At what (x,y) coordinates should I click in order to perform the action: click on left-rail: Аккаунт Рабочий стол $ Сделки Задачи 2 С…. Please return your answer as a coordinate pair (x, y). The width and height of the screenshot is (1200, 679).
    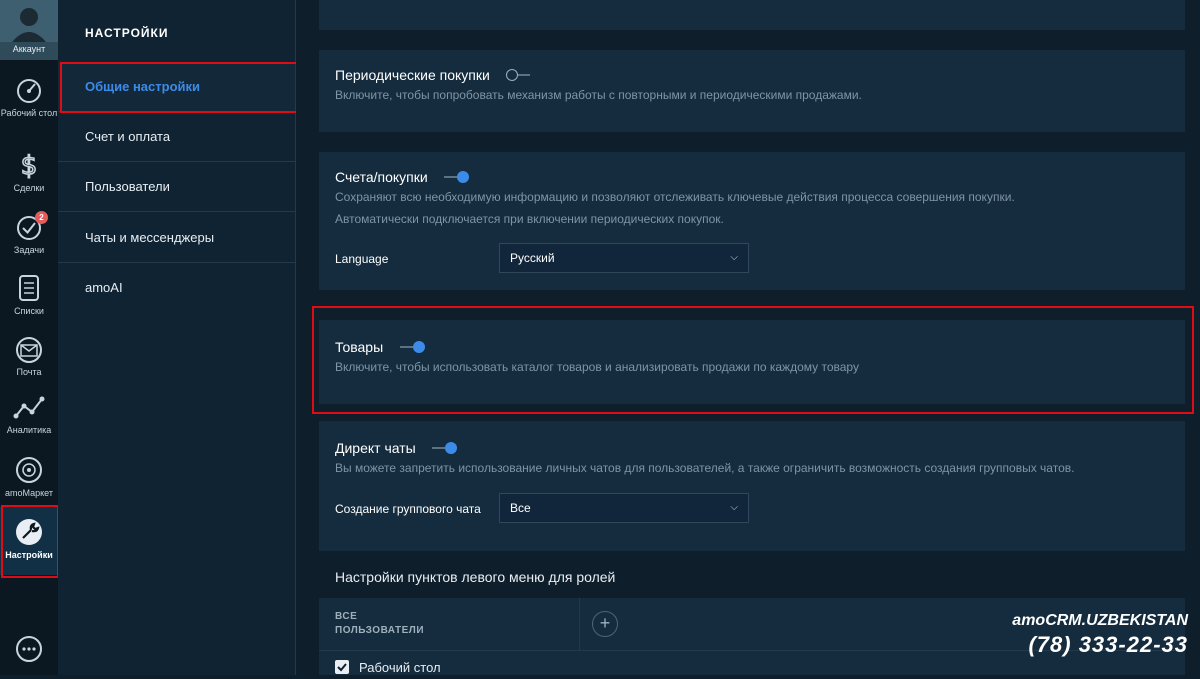
    Looking at the image, I should click on (29, 337).